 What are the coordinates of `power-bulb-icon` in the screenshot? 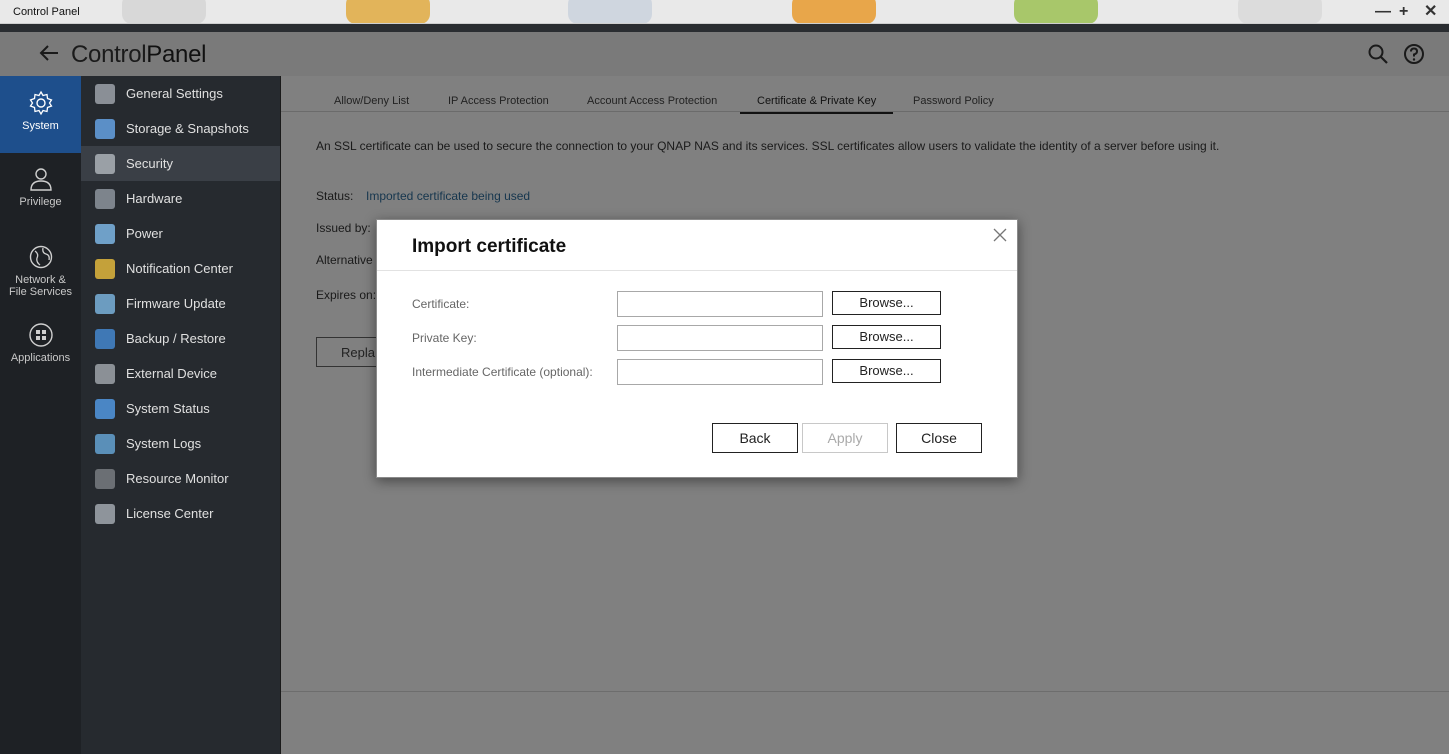 It's located at (105, 233).